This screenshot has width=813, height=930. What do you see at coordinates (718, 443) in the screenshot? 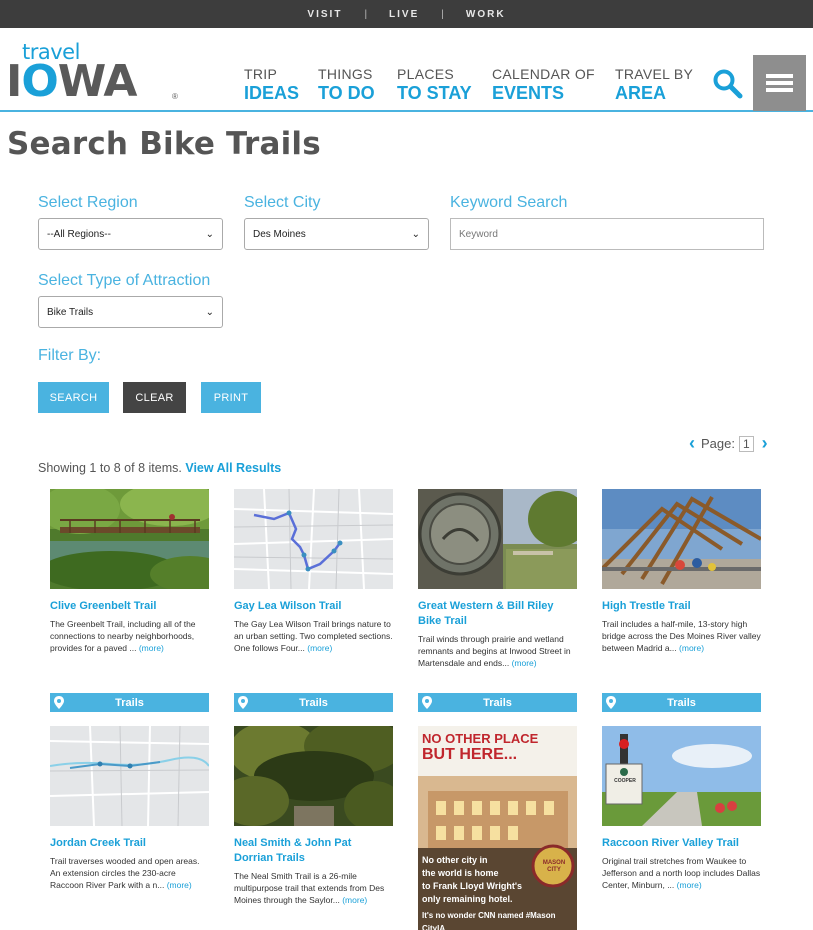
I see `page-label: Page:` at bounding box center [718, 443].